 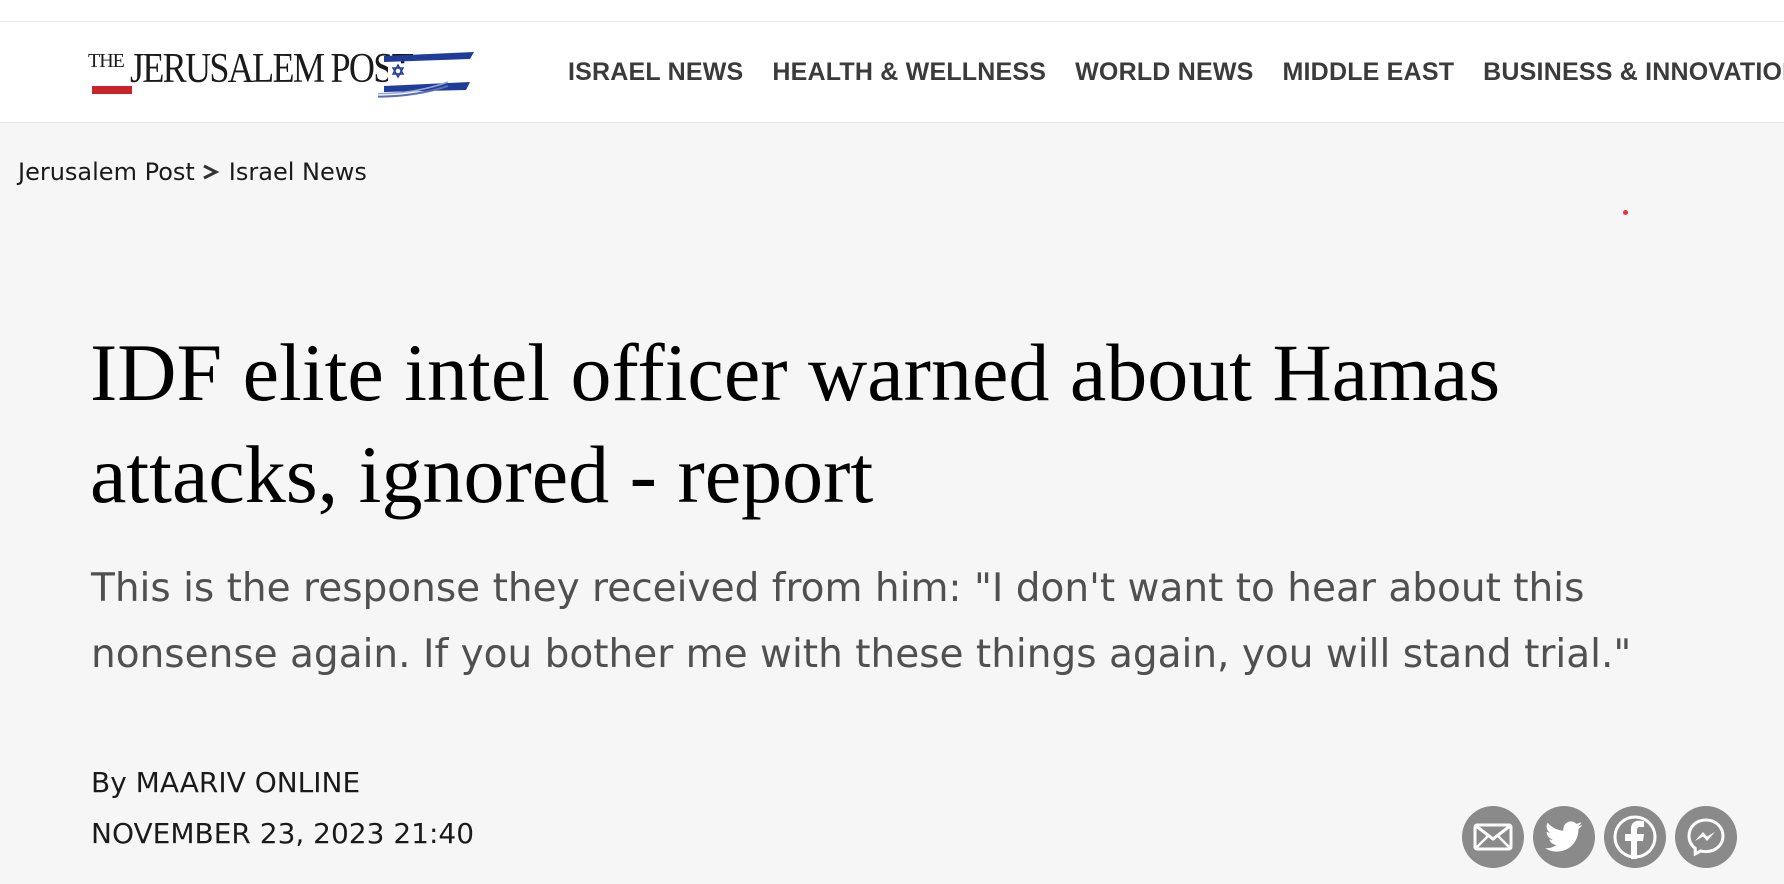 I want to click on israel-flag-icon, so click(x=426, y=75).